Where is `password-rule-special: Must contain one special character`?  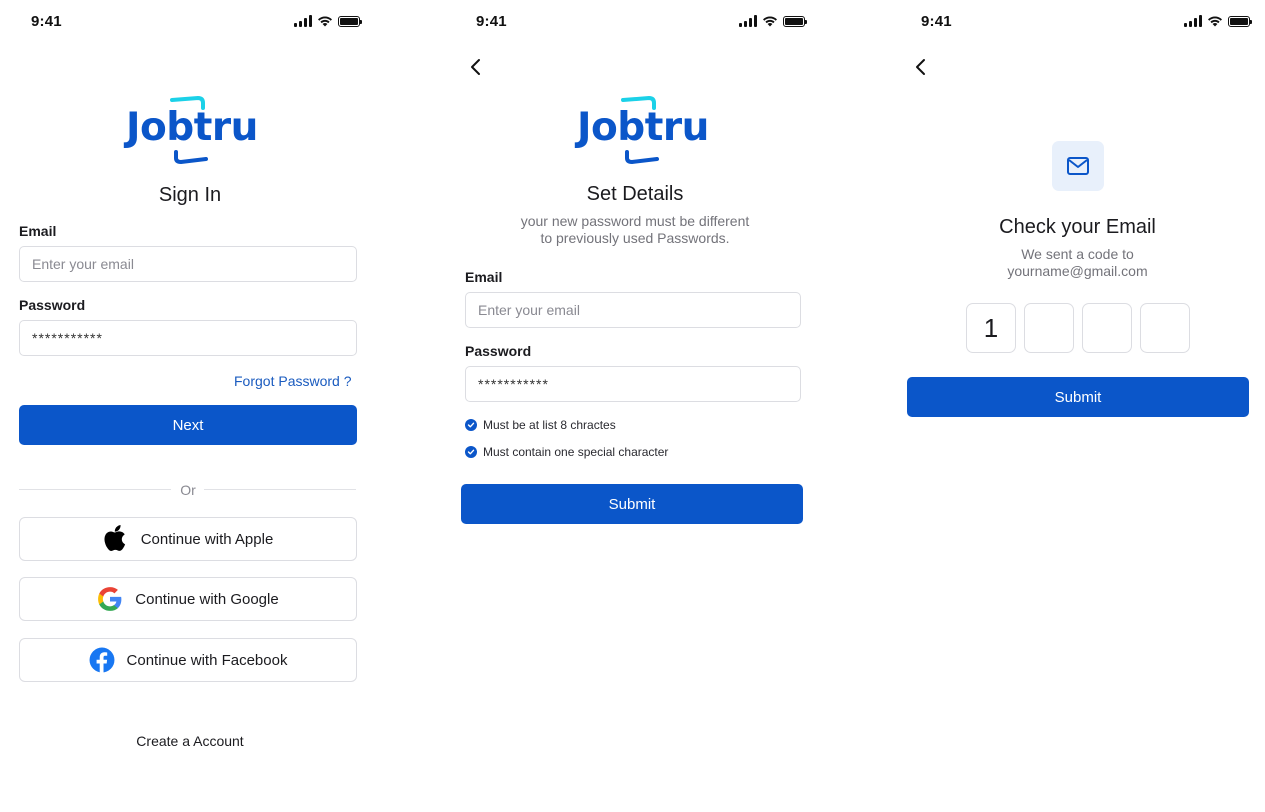 password-rule-special: Must contain one special character is located at coordinates (566, 452).